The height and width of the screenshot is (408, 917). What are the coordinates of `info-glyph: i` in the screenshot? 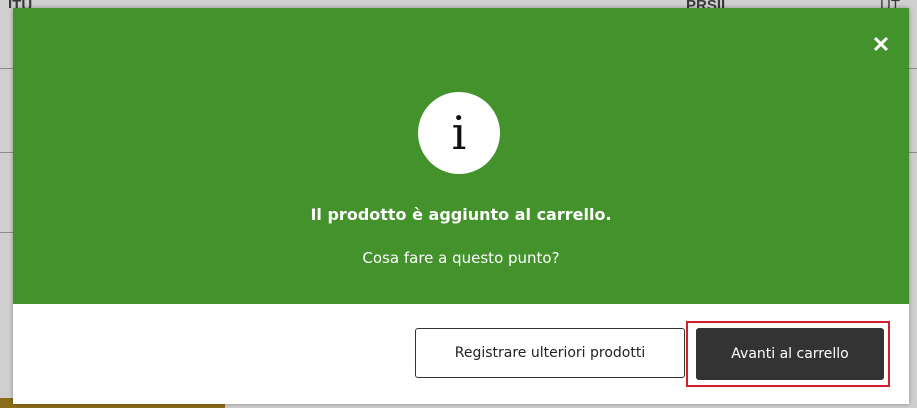 It's located at (459, 133).